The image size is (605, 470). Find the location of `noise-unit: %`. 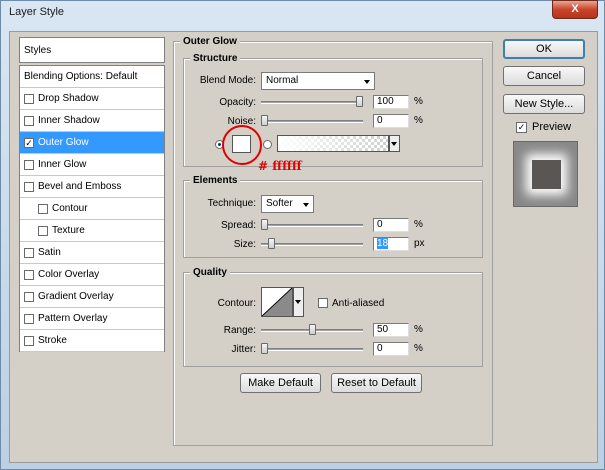

noise-unit: % is located at coordinates (418, 120).